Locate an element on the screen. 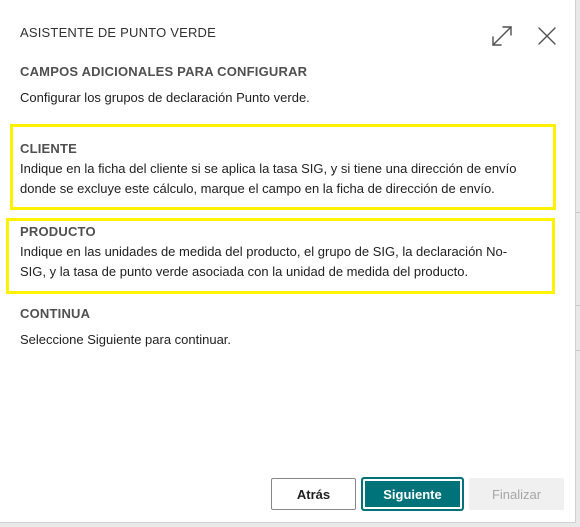 Image resolution: width=580 pixels, height=527 pixels. section-heading-producto: PRODUCTO is located at coordinates (58, 231).